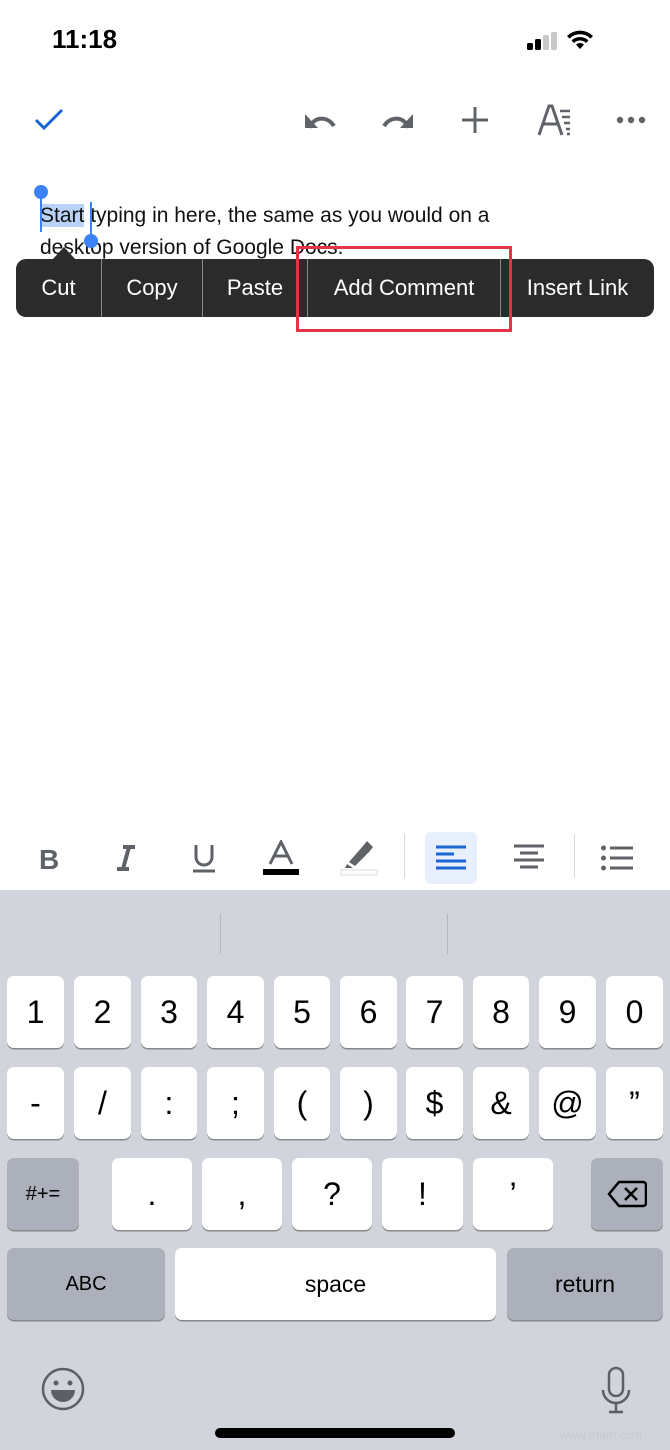 Image resolution: width=670 pixels, height=1450 pixels. Describe the element at coordinates (567, 1103) in the screenshot. I see `key-at: @` at that location.